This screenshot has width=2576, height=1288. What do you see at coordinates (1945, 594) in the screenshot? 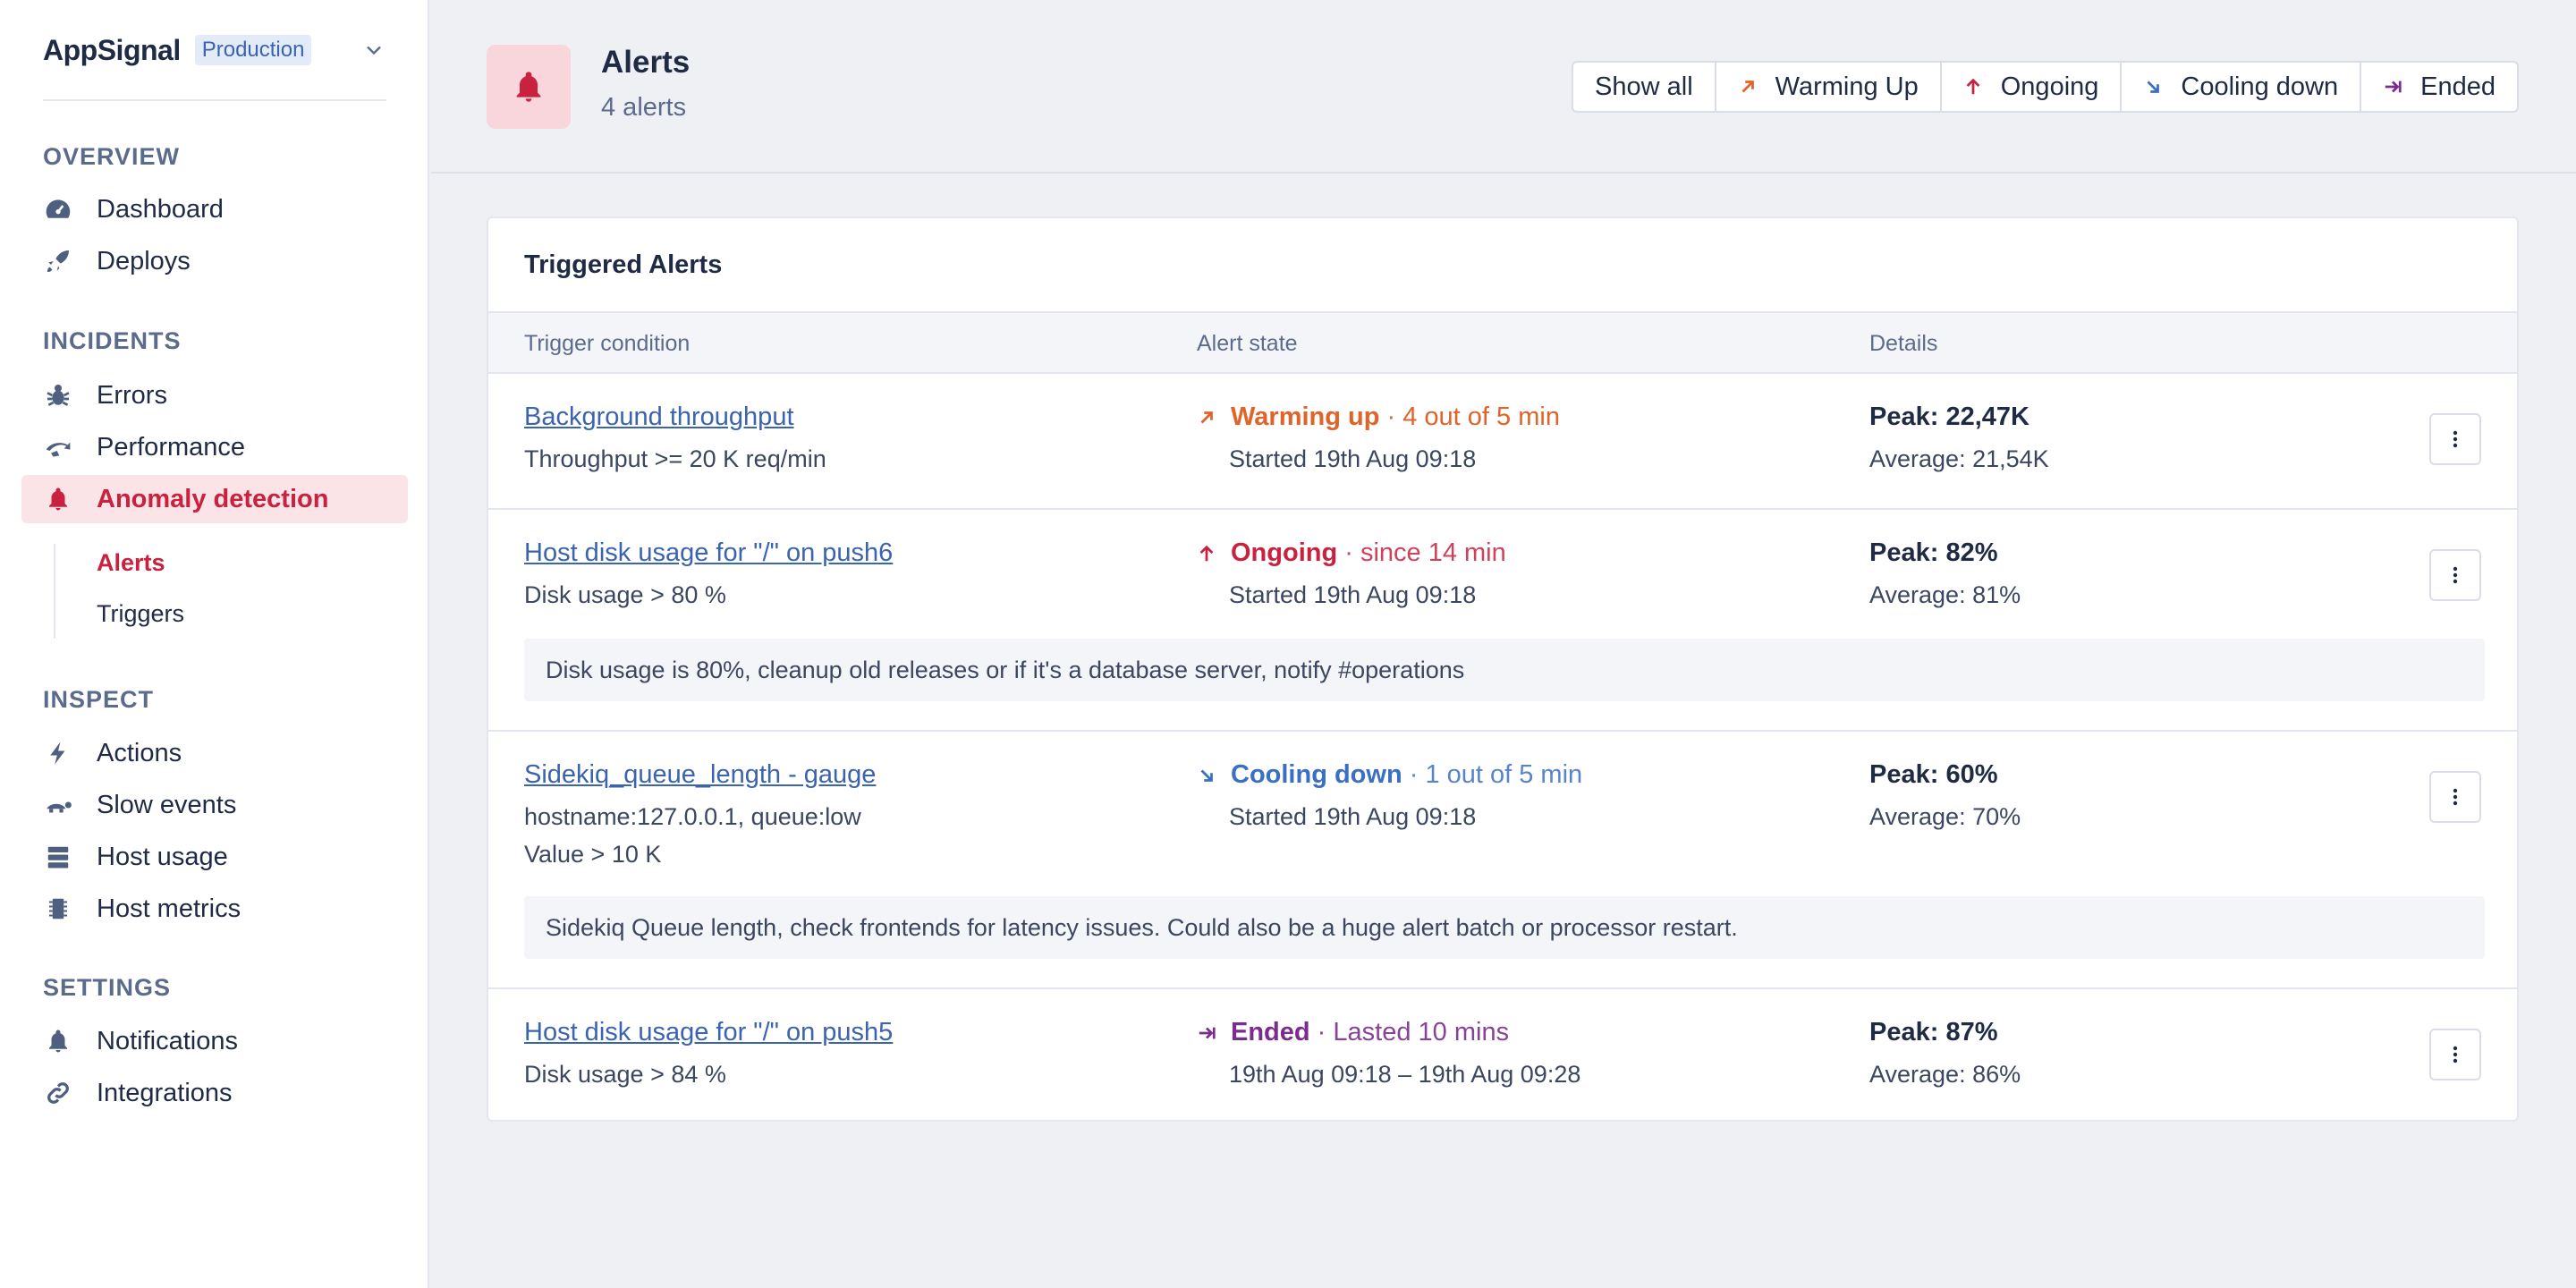
I see `average-value: Average: 81%` at bounding box center [1945, 594].